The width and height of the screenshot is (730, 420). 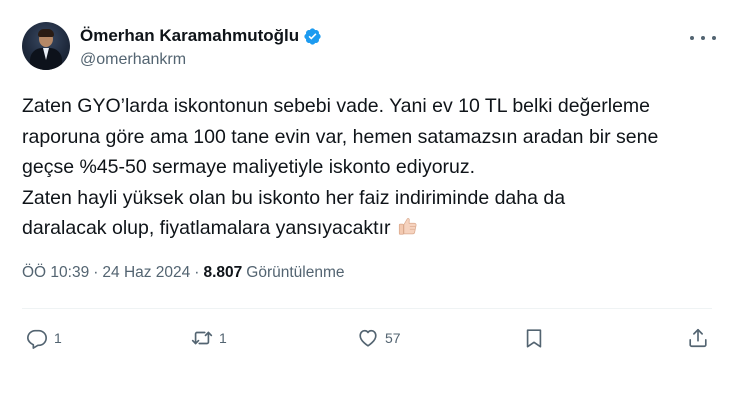 I want to click on action-bar: 1 1 57, so click(x=365, y=338).